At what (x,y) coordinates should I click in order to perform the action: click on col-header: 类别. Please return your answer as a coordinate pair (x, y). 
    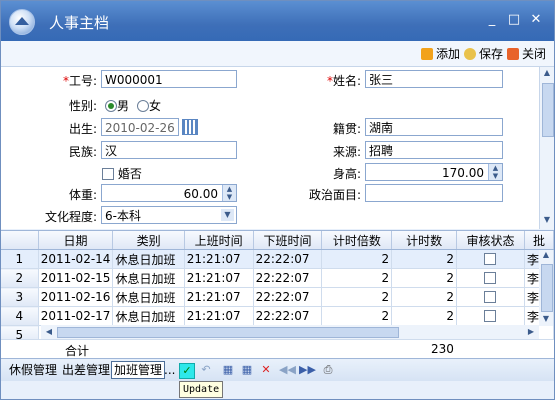
    Looking at the image, I should click on (148, 240).